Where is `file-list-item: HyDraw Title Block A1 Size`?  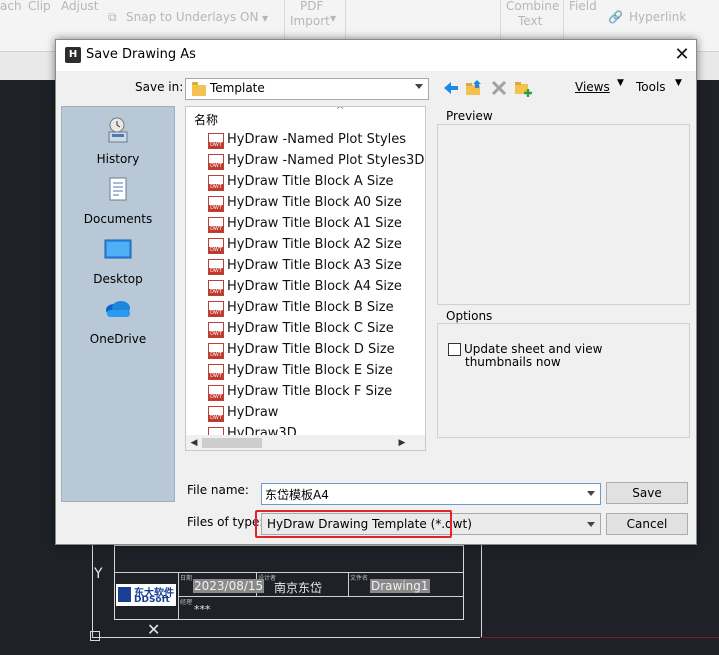
file-list-item: HyDraw Title Block A1 Size is located at coordinates (313, 225).